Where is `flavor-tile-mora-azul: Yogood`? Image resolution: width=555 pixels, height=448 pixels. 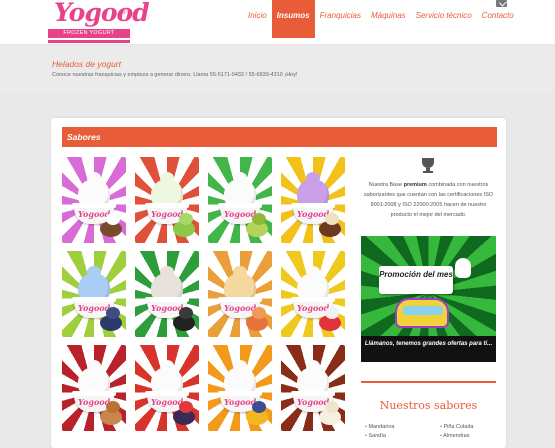
flavor-tile-mora-azul: Yogood is located at coordinates (94, 294).